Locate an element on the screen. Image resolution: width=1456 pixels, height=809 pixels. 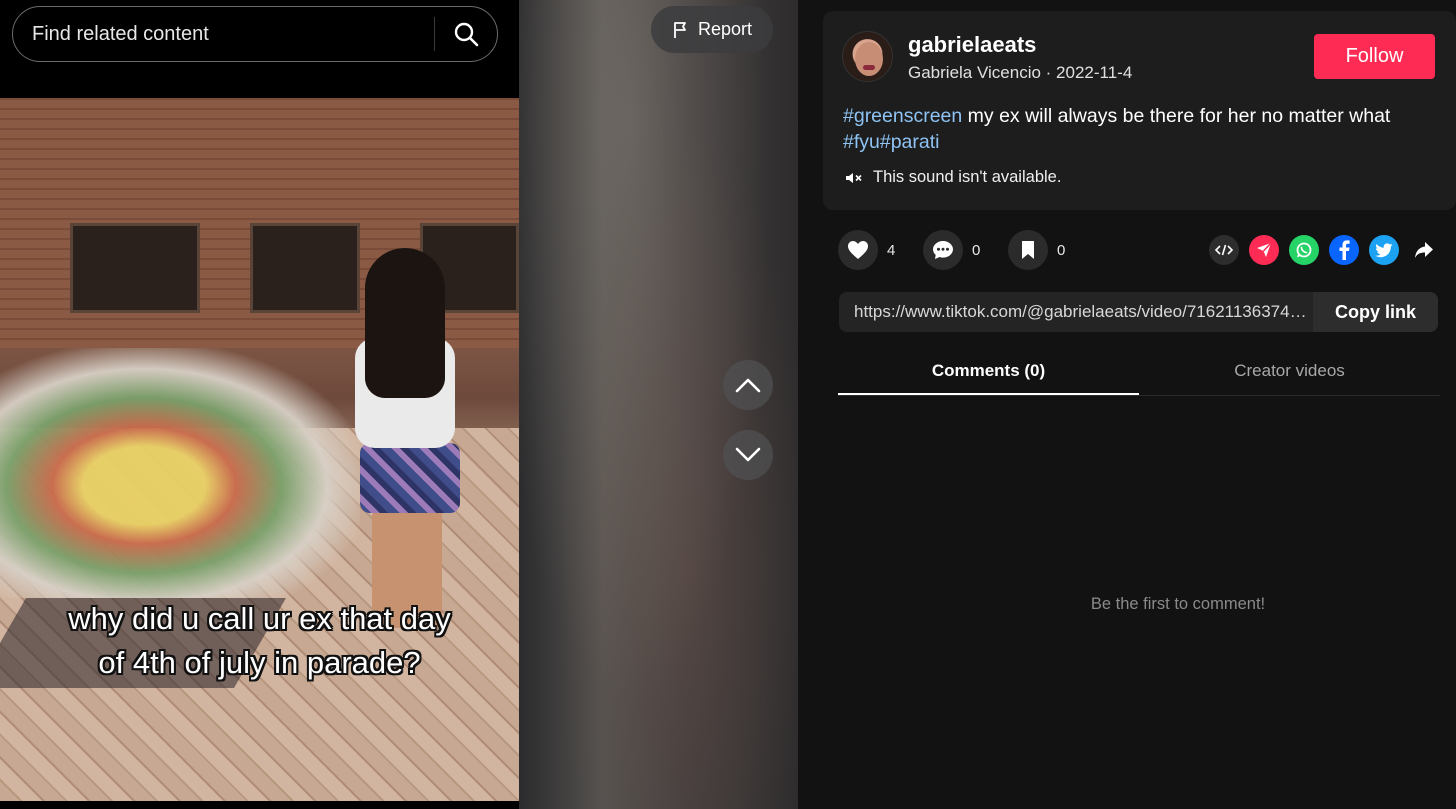
sound-info: This sound isn't available. is located at coordinates (953, 177).